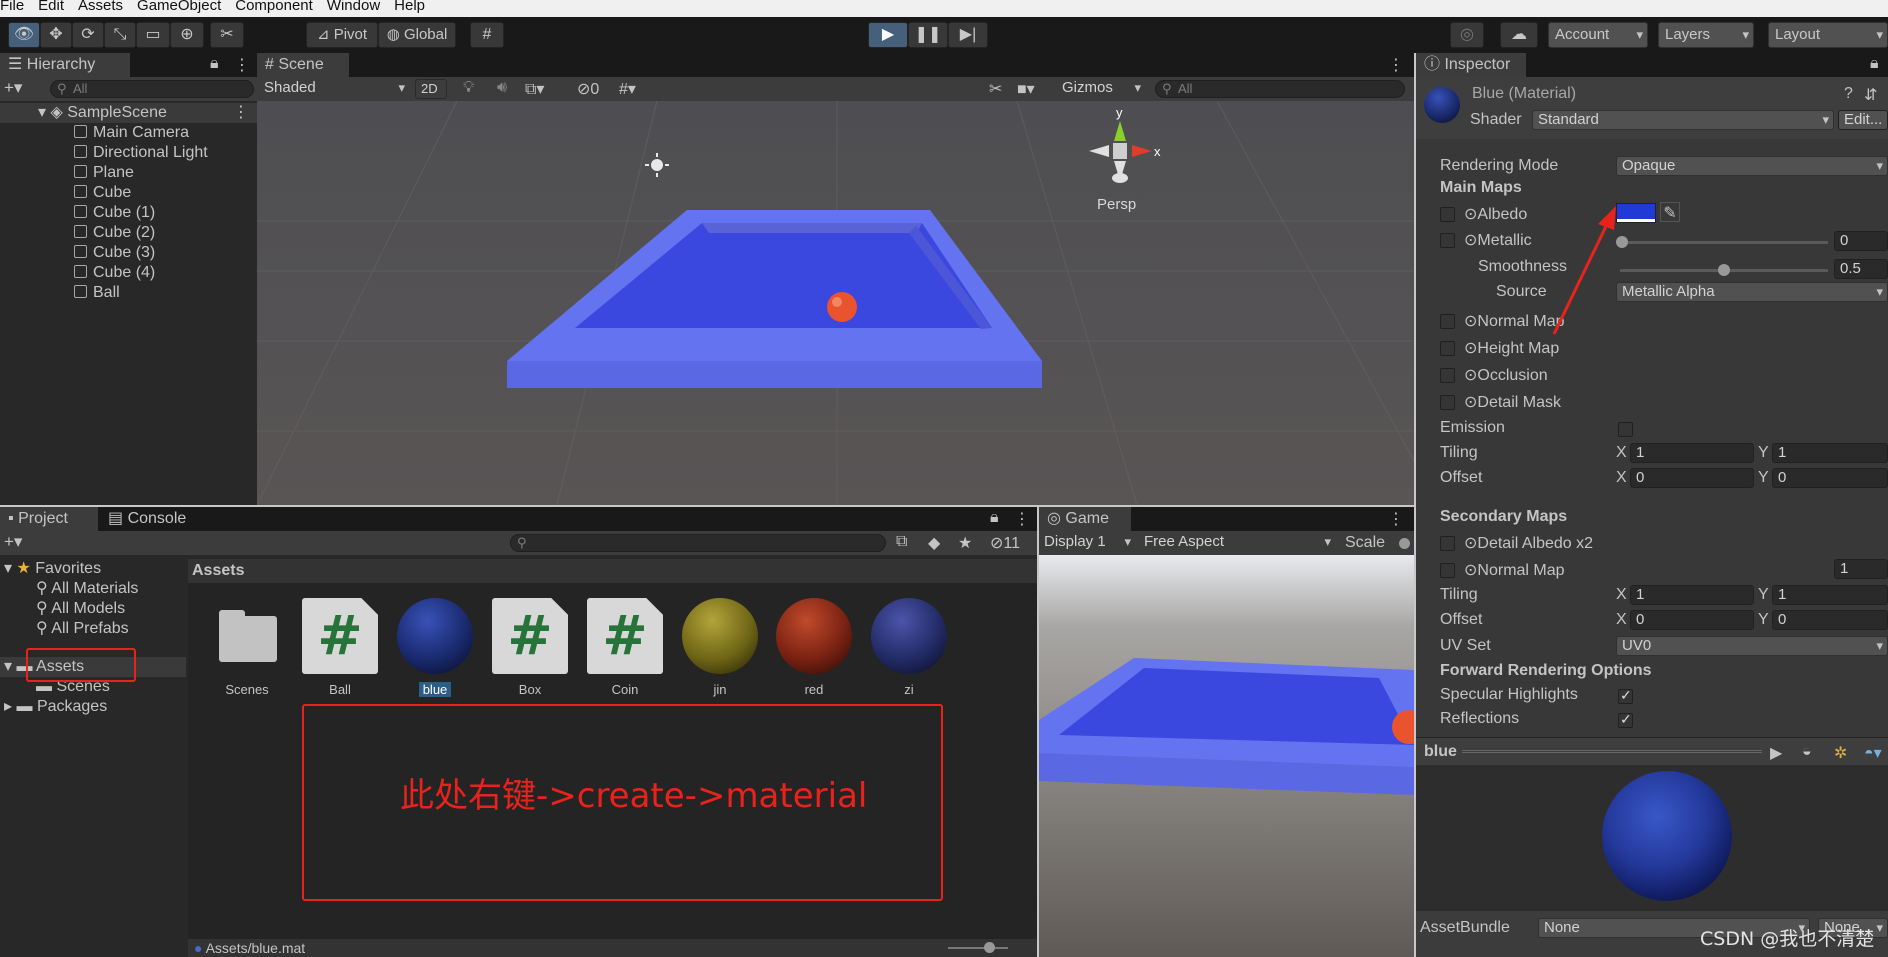 The height and width of the screenshot is (957, 1888). What do you see at coordinates (128, 233) in the screenshot?
I see `hierarchy-item: Cube (2)` at bounding box center [128, 233].